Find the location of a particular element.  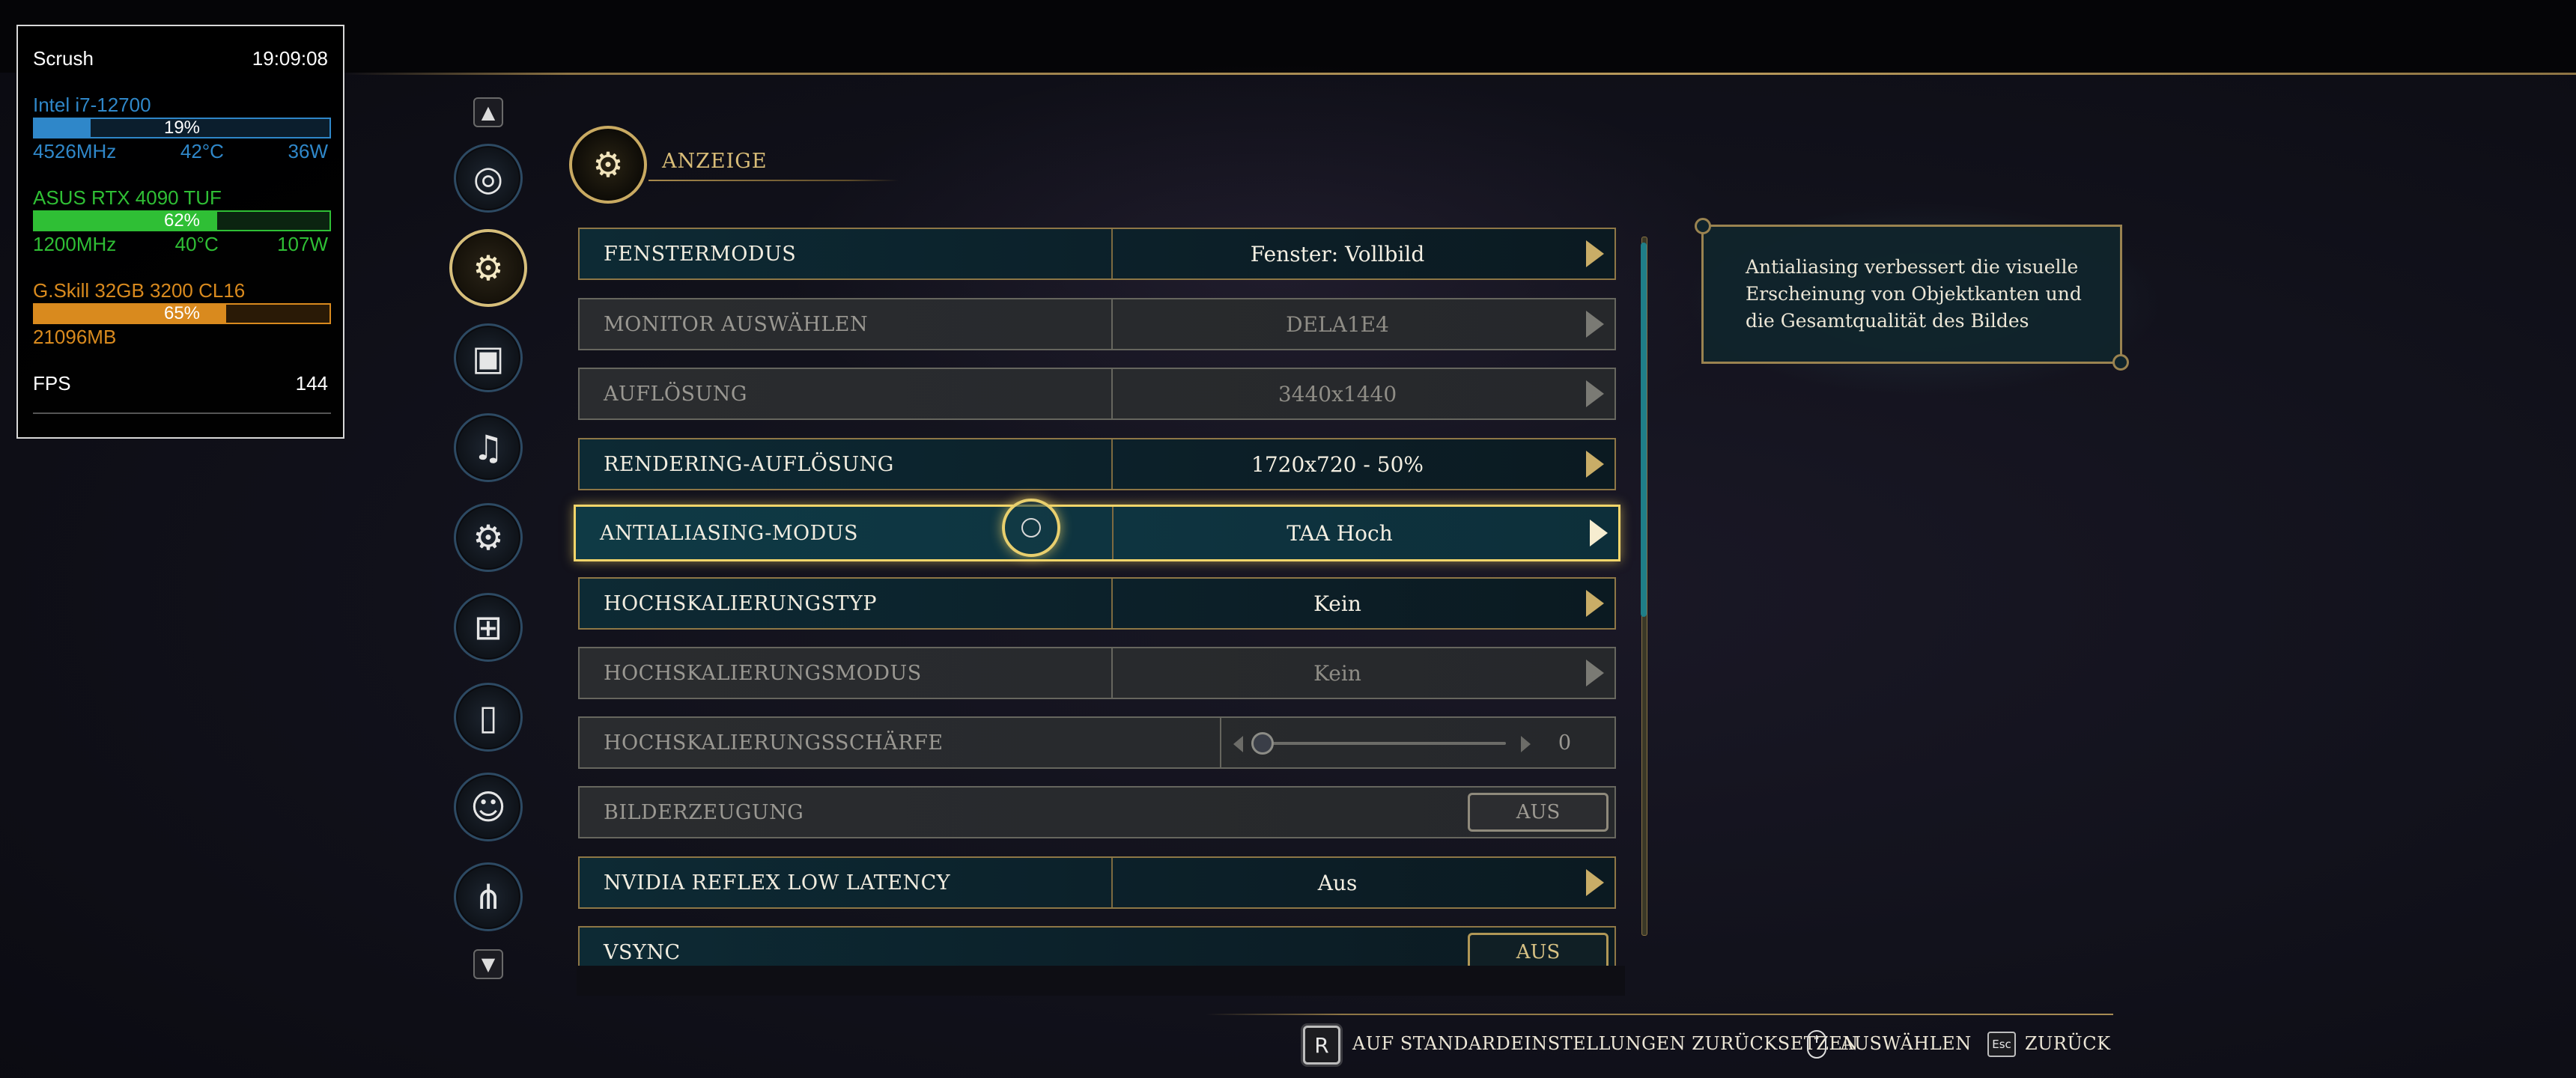

cpu-usage-bar: 19% is located at coordinates (182, 128).